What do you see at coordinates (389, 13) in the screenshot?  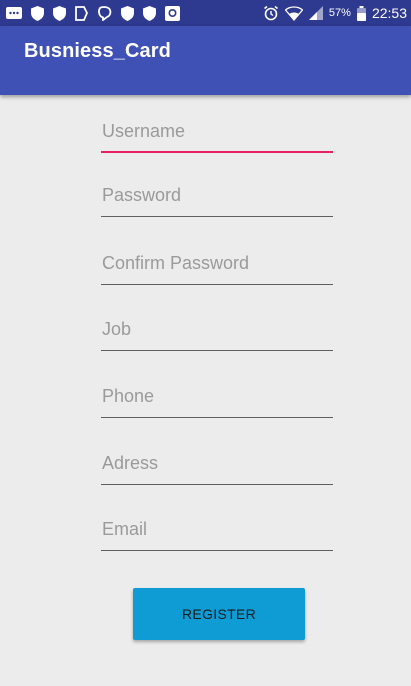 I see `clock: 22:53` at bounding box center [389, 13].